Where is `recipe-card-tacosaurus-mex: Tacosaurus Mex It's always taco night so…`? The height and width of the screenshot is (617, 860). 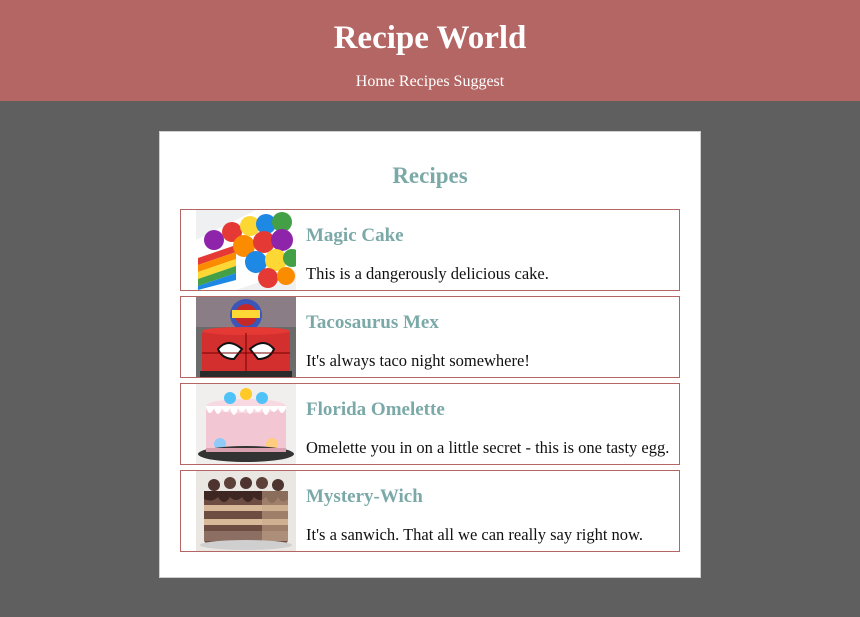
recipe-card-tacosaurus-mex: Tacosaurus Mex It's always taco night so… is located at coordinates (430, 337).